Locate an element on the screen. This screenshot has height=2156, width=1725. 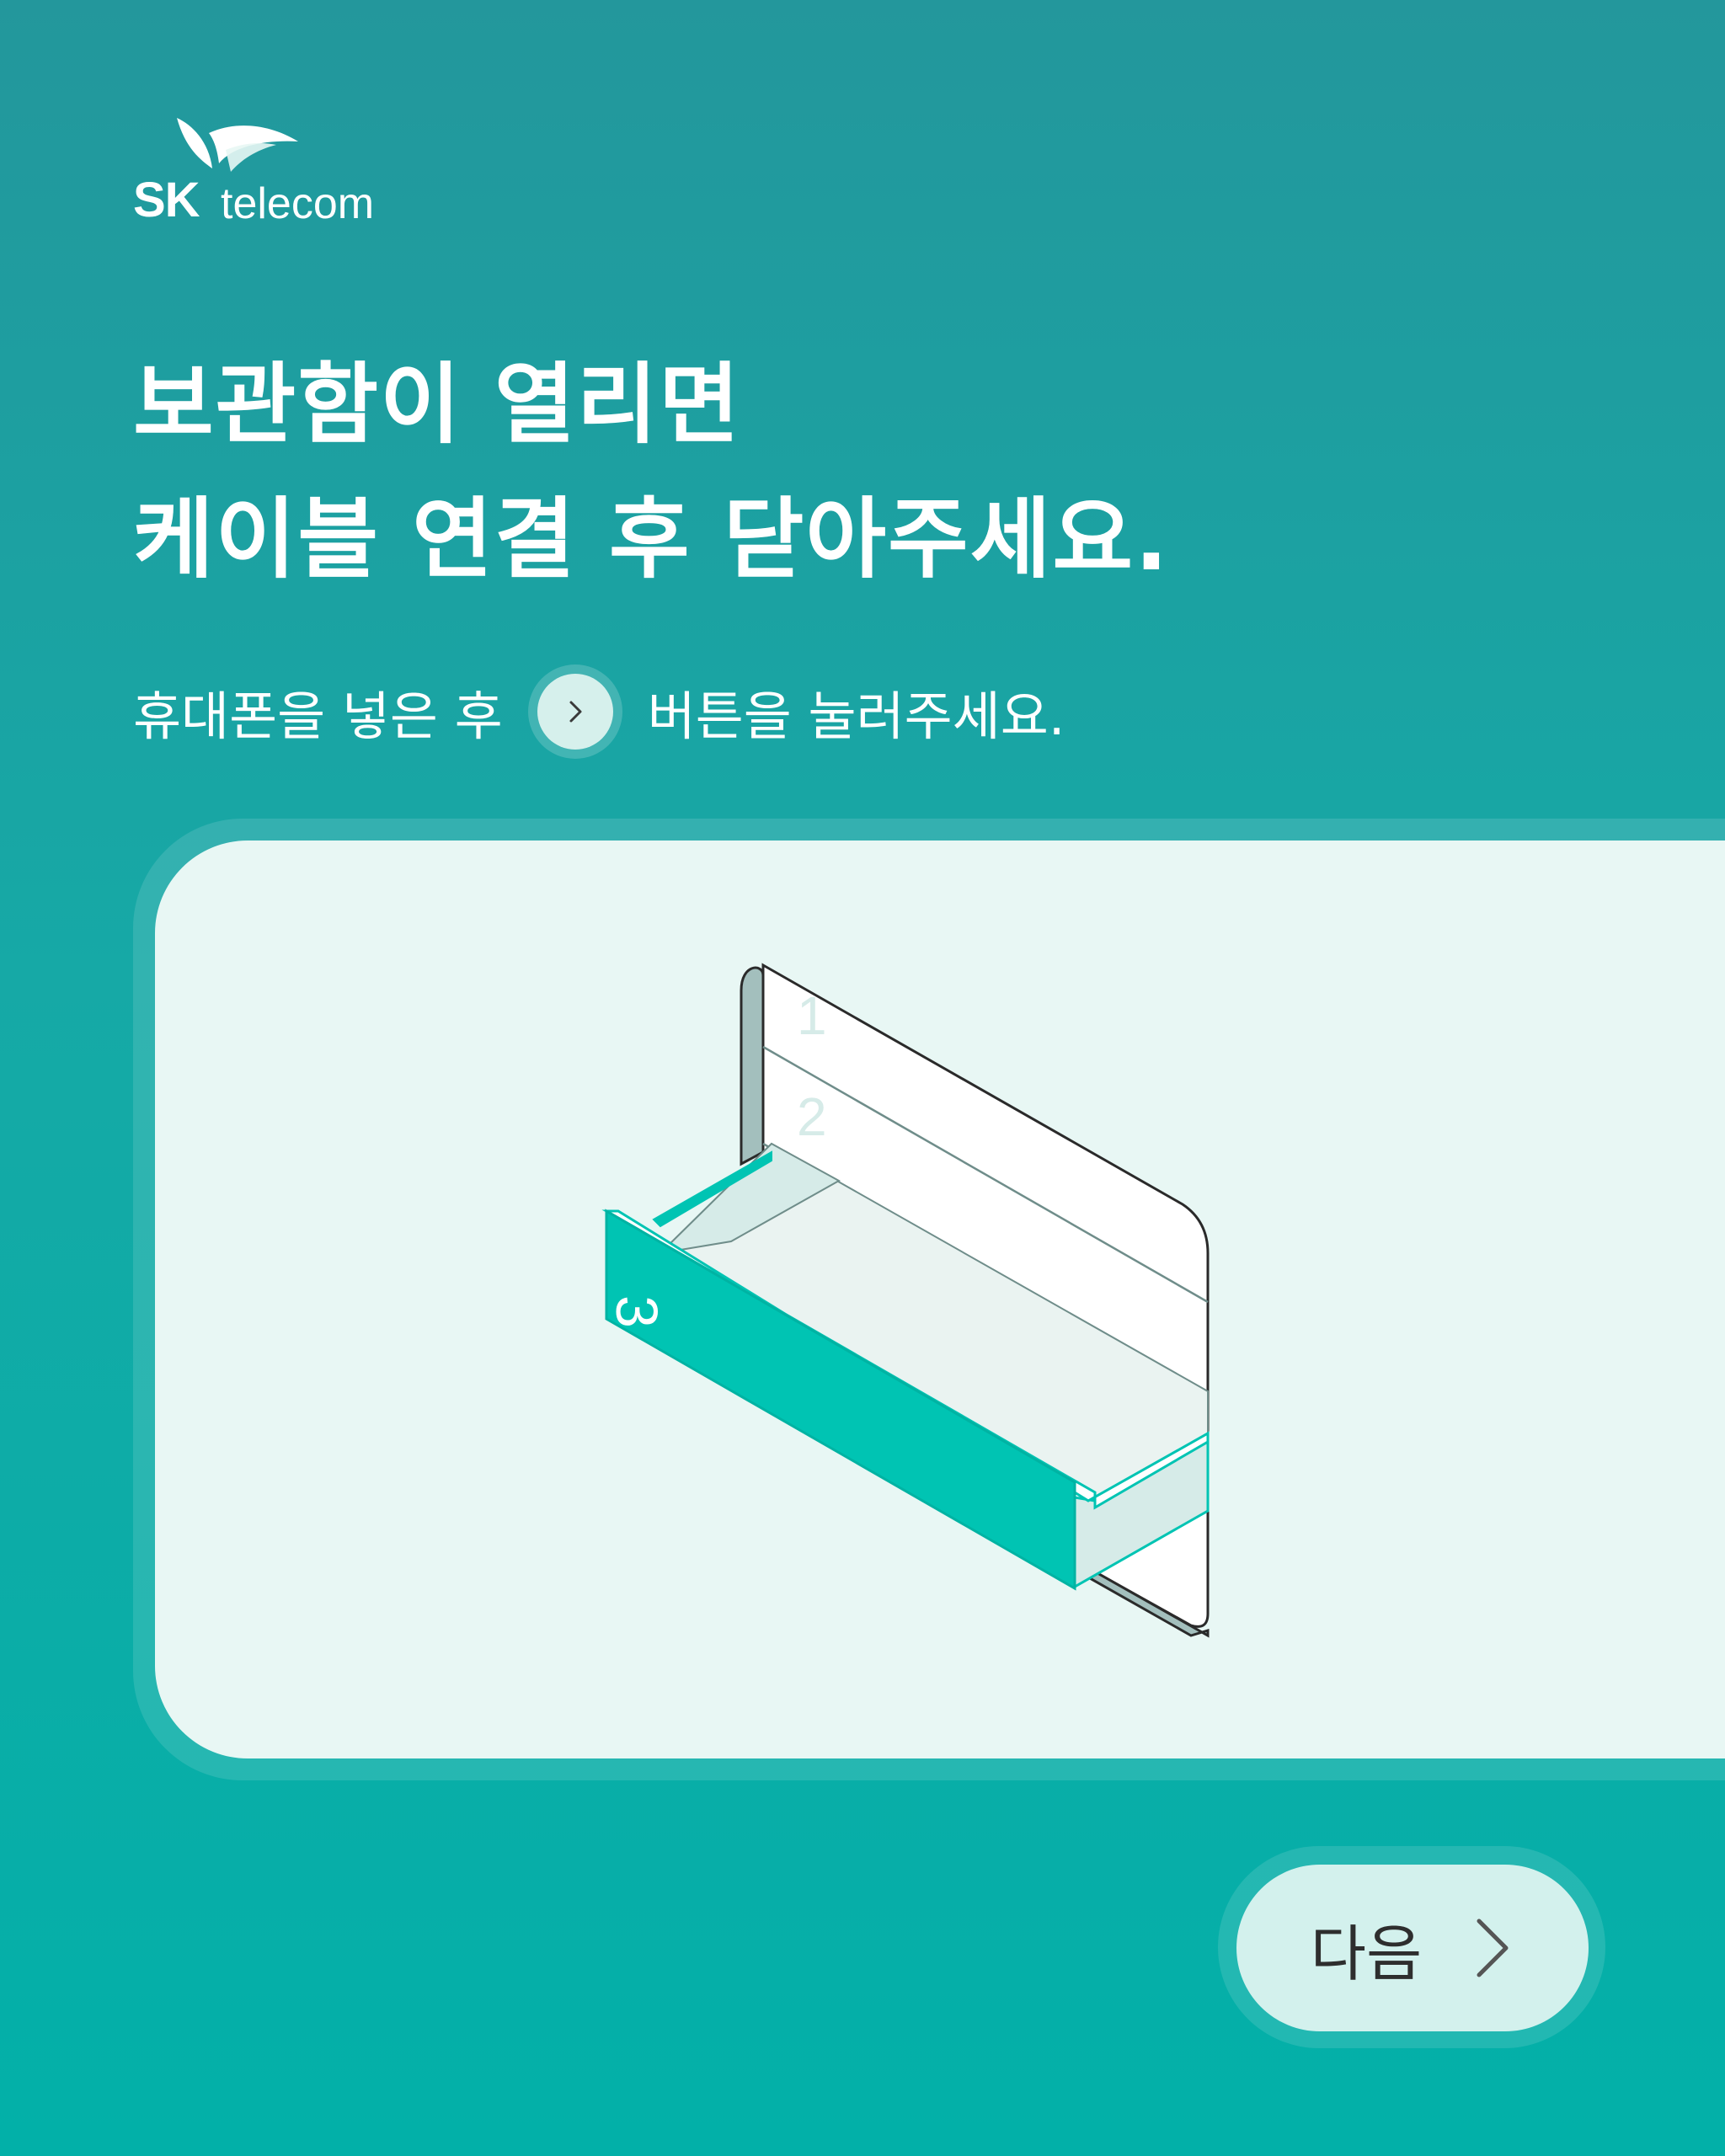
instruction-before: 휴대폰을 넣은 후 is located at coordinates (318, 716).